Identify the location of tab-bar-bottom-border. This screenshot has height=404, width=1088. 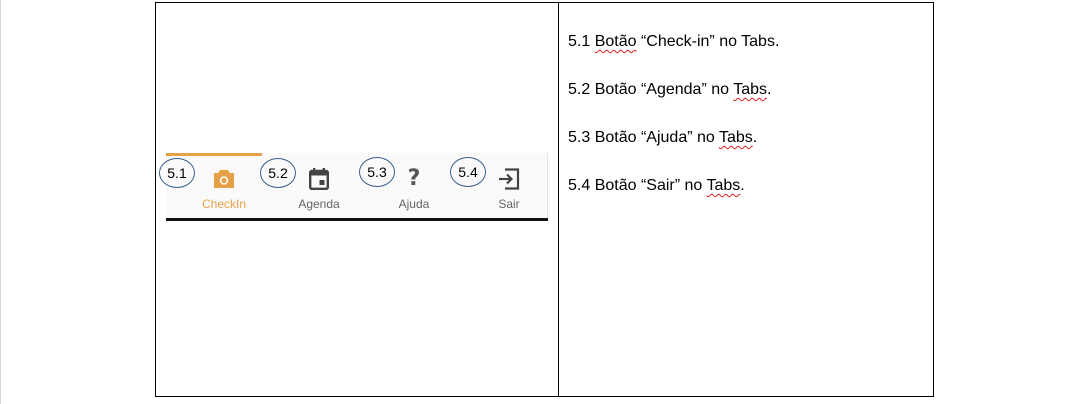
(357, 219).